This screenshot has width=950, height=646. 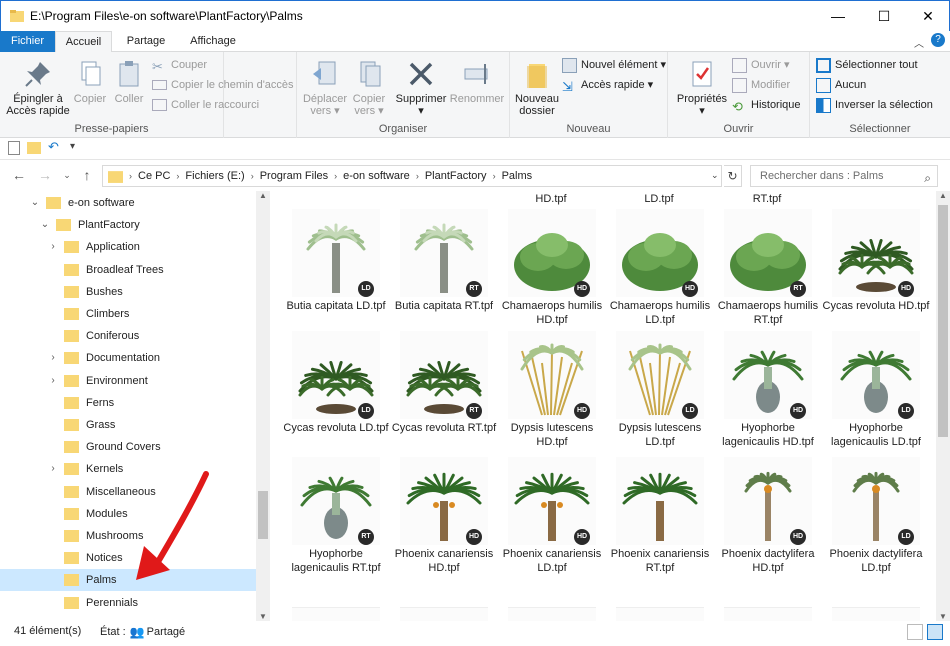 What do you see at coordinates (938, 40) in the screenshot?
I see `help-icon: ?` at bounding box center [938, 40].